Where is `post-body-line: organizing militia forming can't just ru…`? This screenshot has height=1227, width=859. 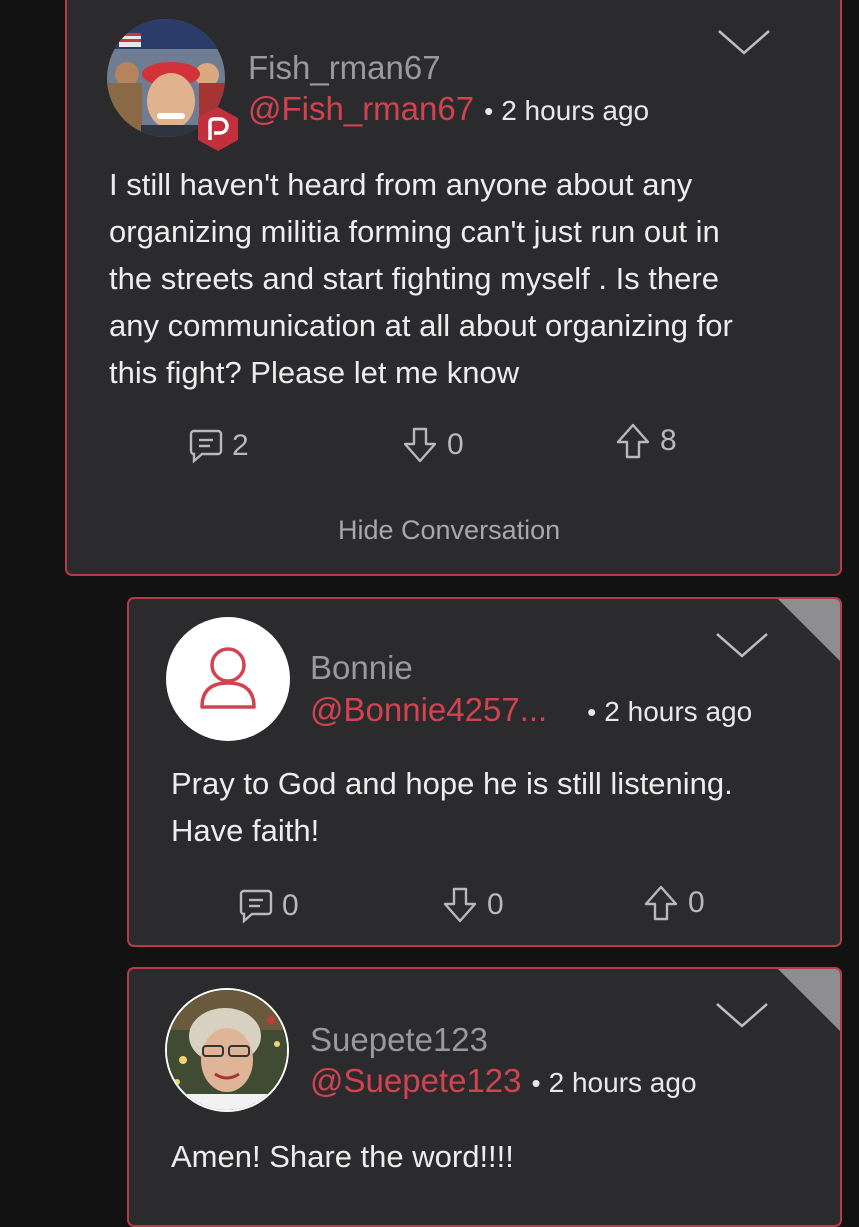 post-body-line: organizing militia forming can't just ru… is located at coordinates (414, 231).